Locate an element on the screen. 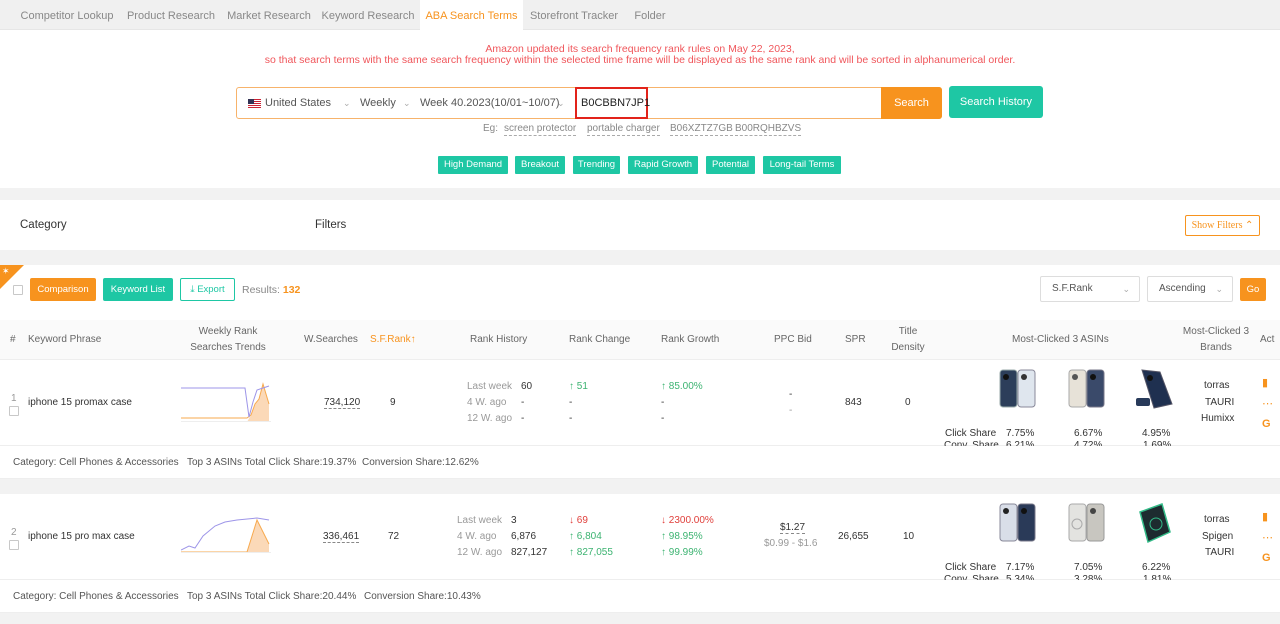 The image size is (1280, 624). arrow-down-icon: ↓ is located at coordinates (665, 520).